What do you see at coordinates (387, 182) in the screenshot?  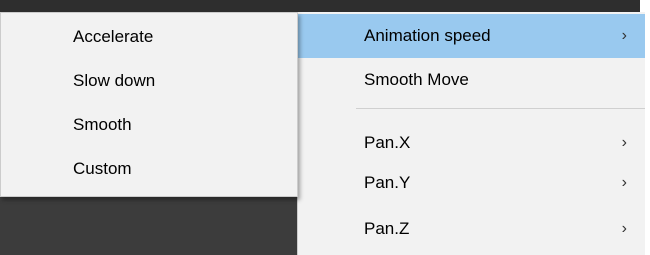 I see `menu-item-label: Pan.Y` at bounding box center [387, 182].